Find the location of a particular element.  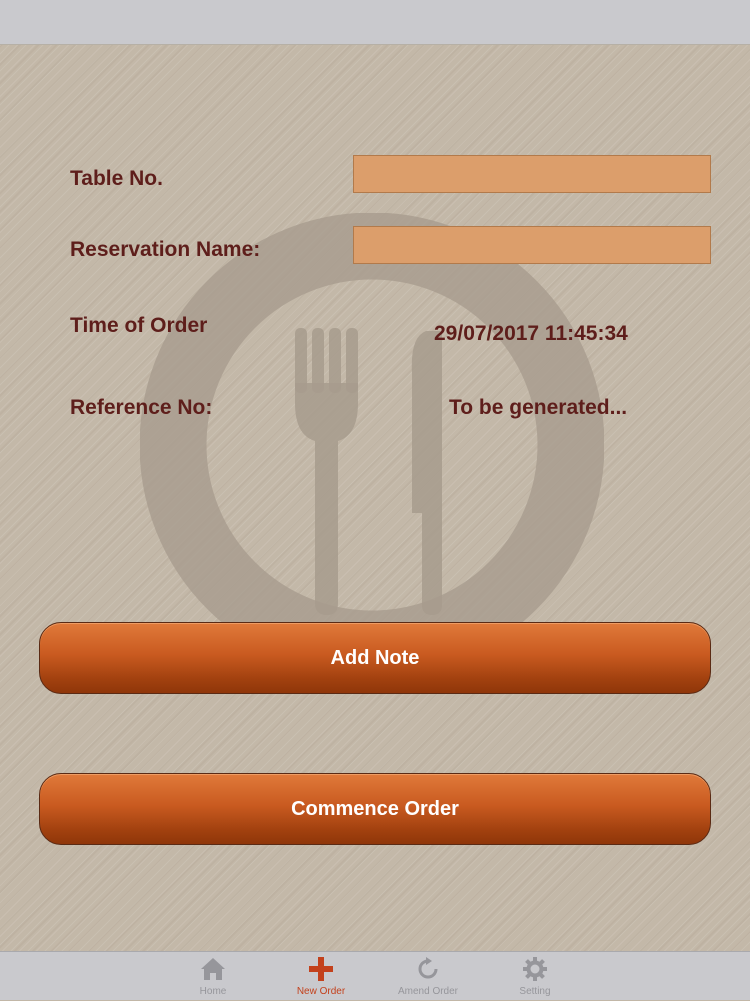

tab-home: Home is located at coordinates (213, 976).